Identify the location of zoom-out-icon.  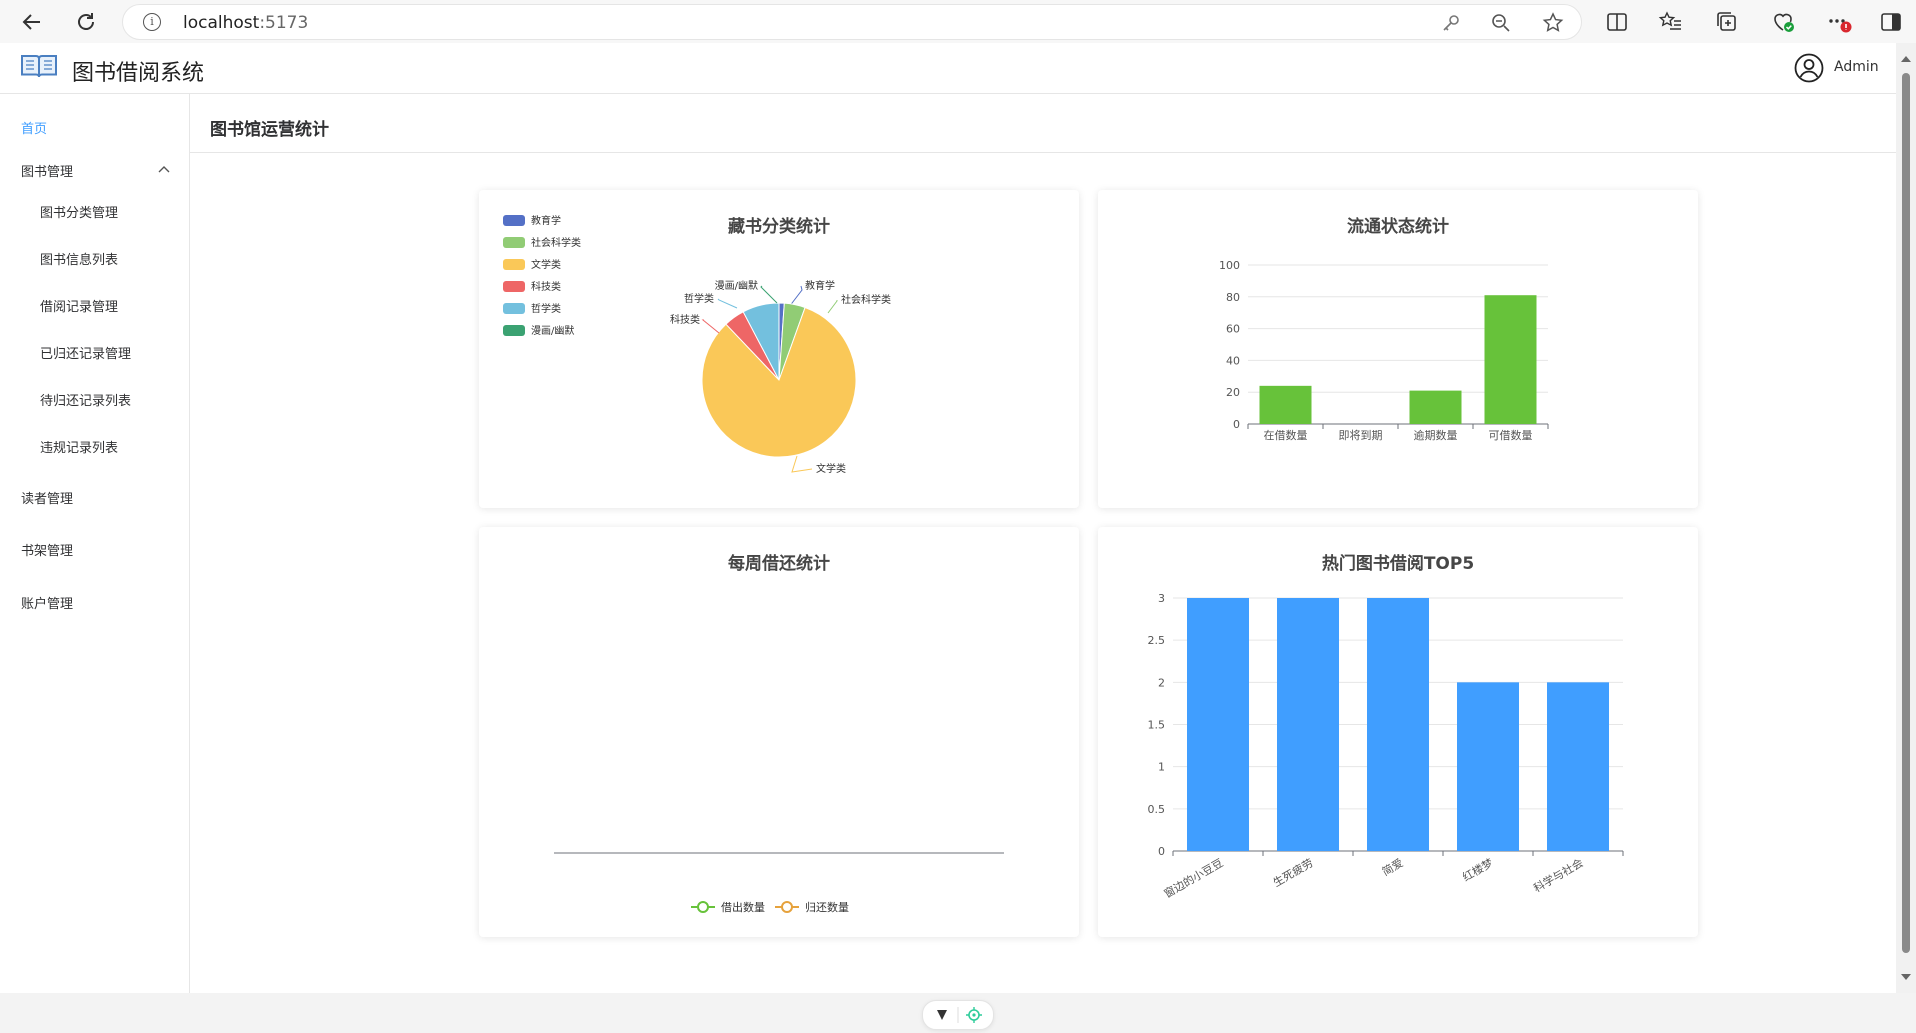
(1501, 23).